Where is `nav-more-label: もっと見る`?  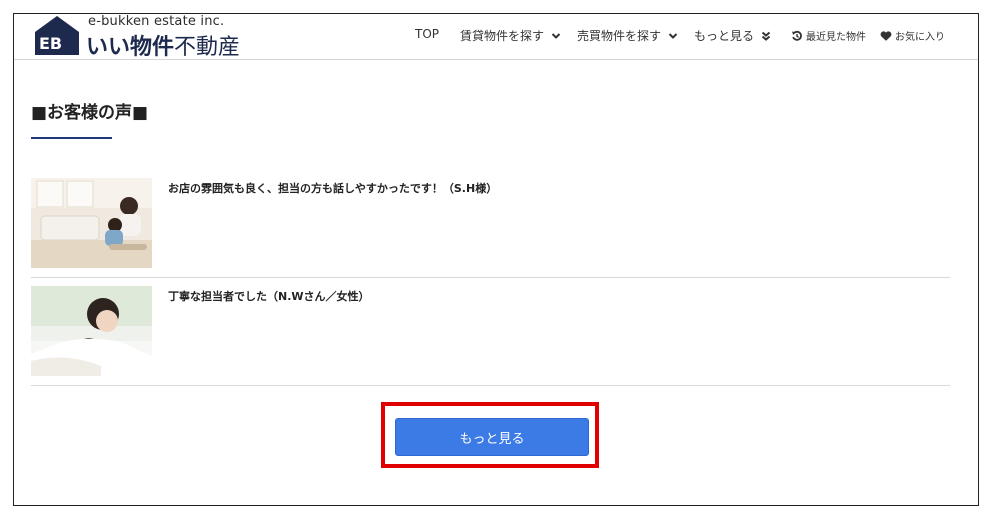
nav-more-label: もっと見る is located at coordinates (724, 36).